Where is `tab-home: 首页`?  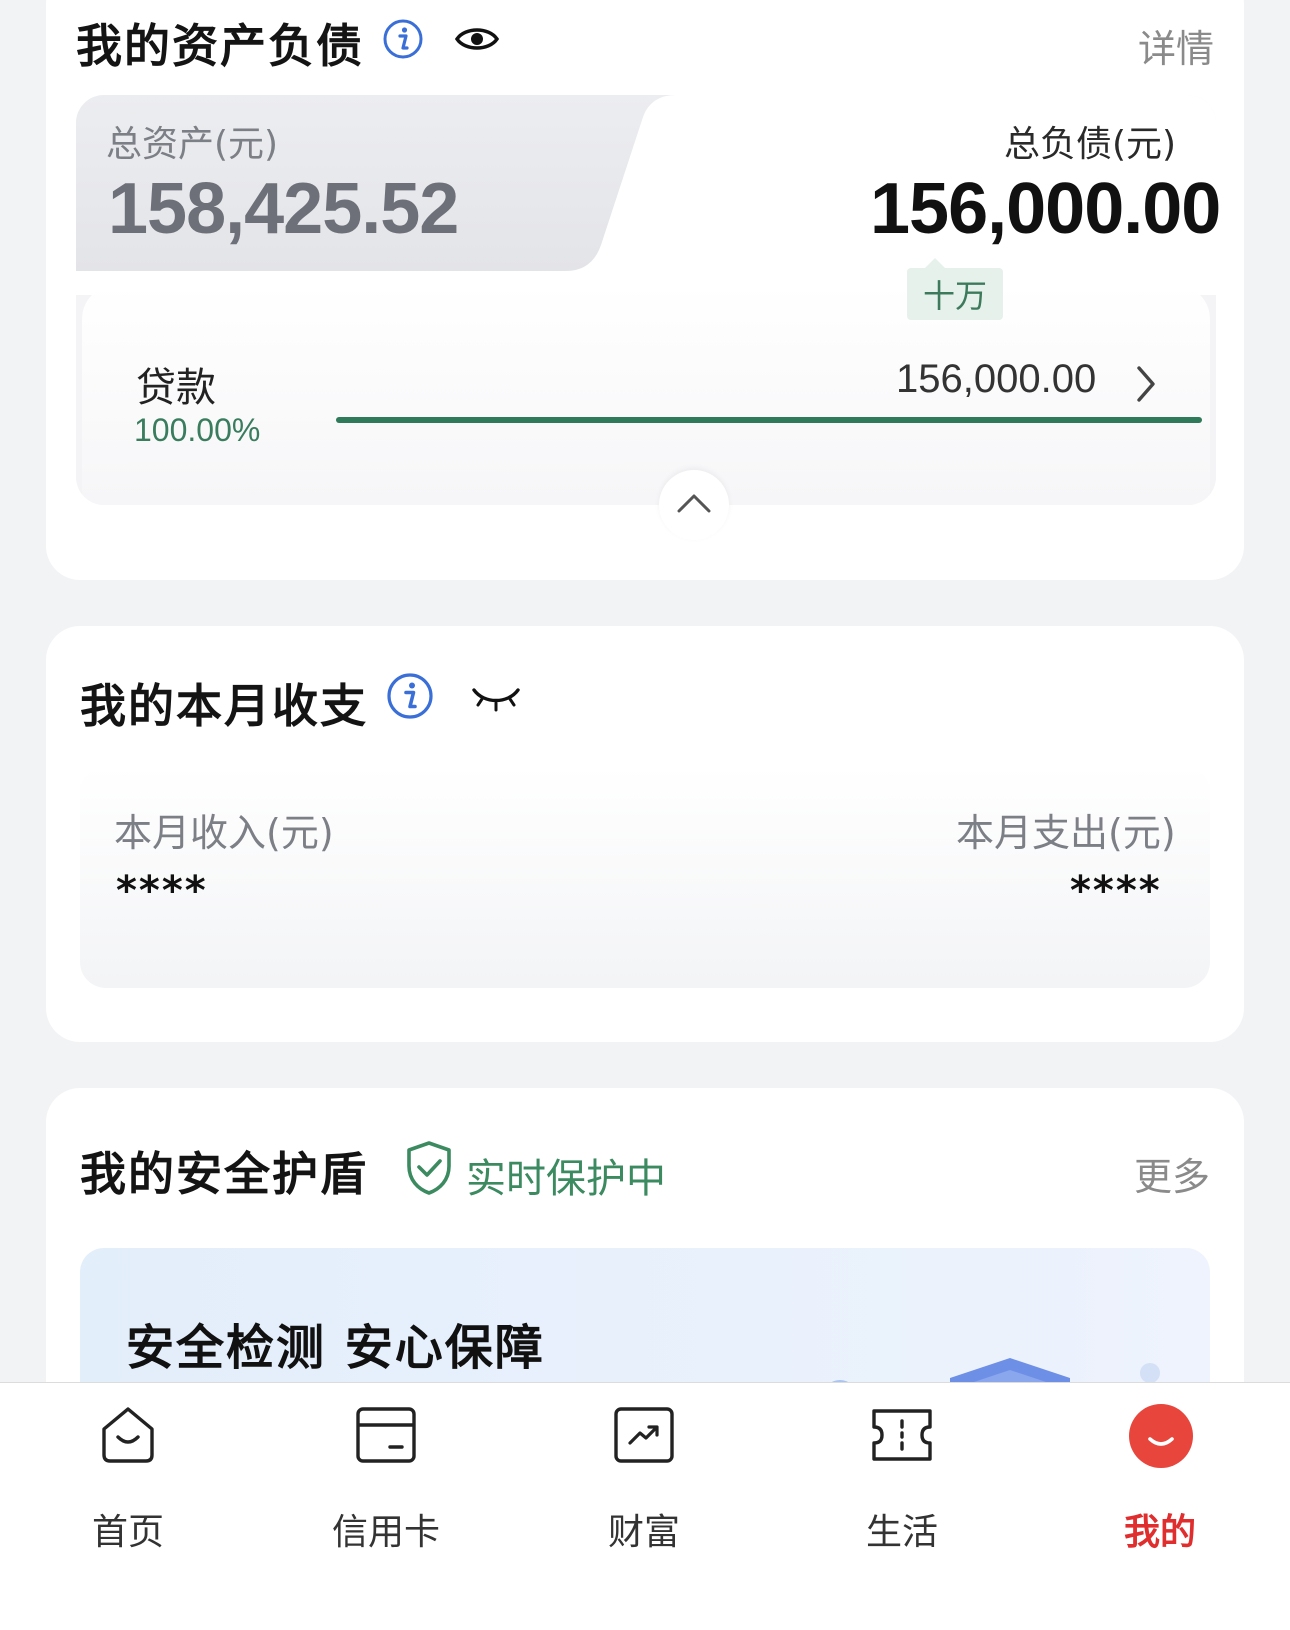 tab-home: 首页 is located at coordinates (128, 1478).